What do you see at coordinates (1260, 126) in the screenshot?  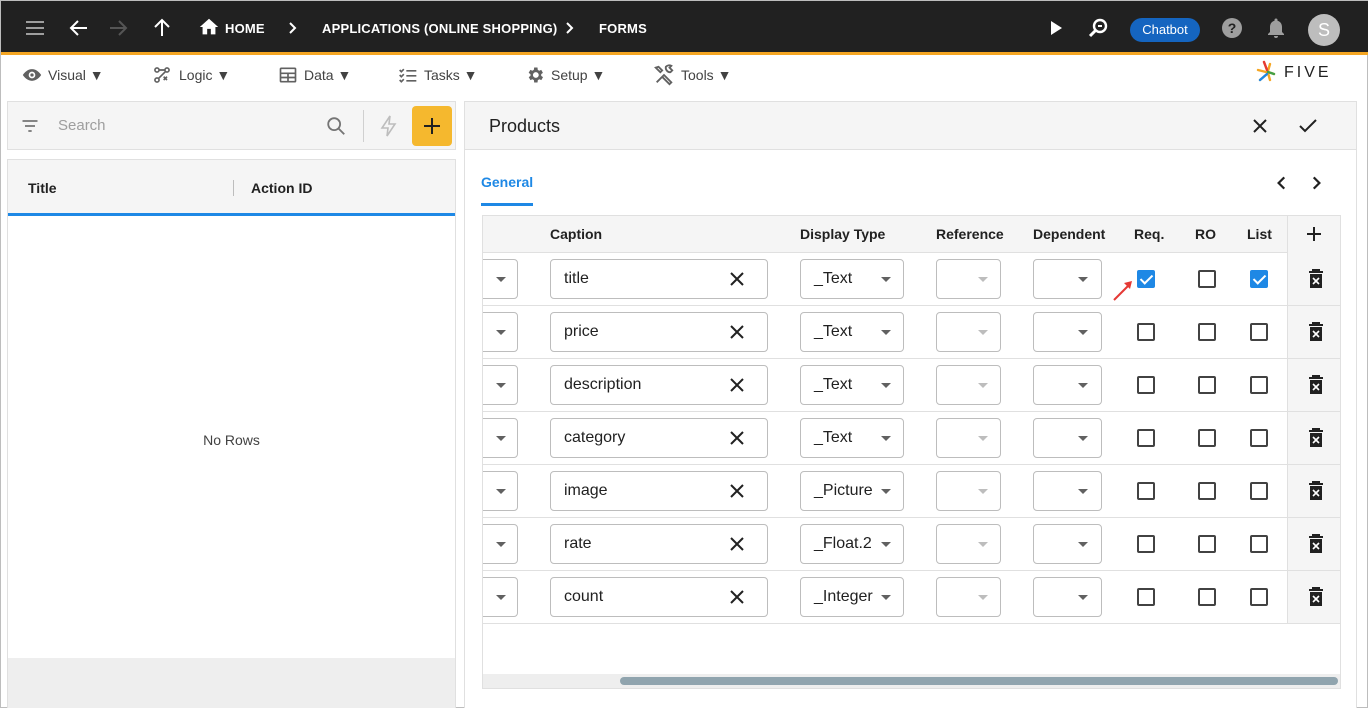 I see `close-icon` at bounding box center [1260, 126].